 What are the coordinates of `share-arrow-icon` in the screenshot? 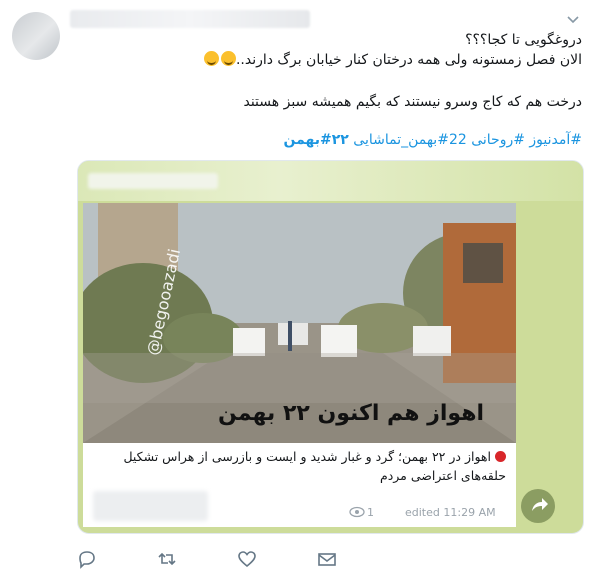 It's located at (540, 504).